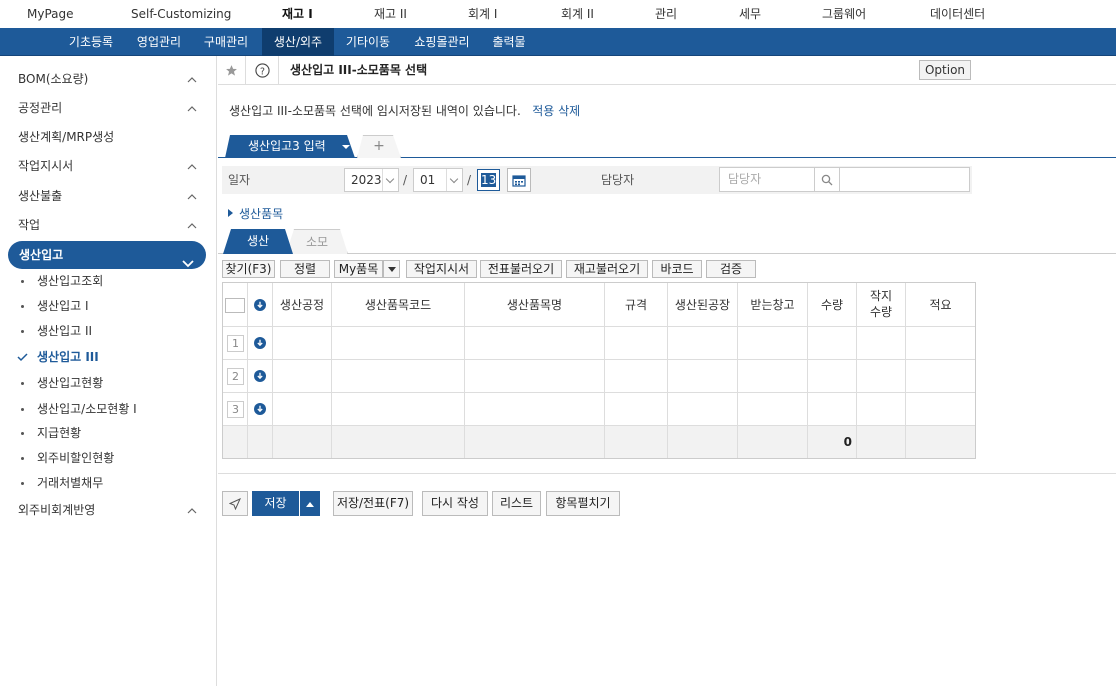 Image resolution: width=1116 pixels, height=686 pixels. What do you see at coordinates (904, 179) in the screenshot?
I see `staff-name-field` at bounding box center [904, 179].